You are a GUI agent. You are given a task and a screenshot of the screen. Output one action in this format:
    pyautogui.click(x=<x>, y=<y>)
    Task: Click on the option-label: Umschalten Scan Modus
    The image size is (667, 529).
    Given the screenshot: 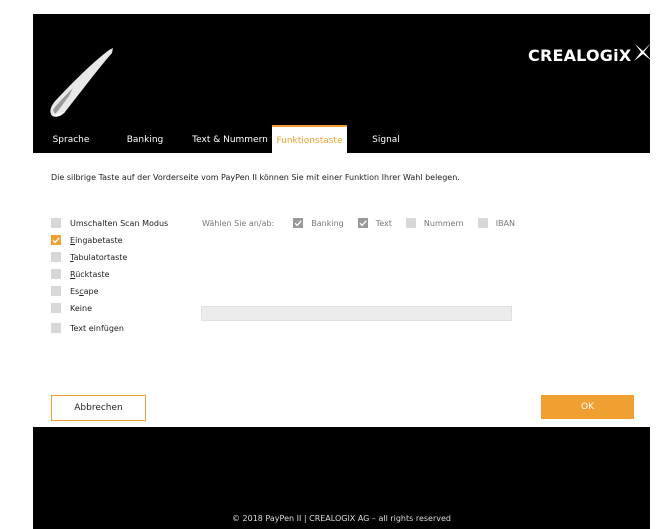 What is the action you would take?
    pyautogui.click(x=119, y=223)
    